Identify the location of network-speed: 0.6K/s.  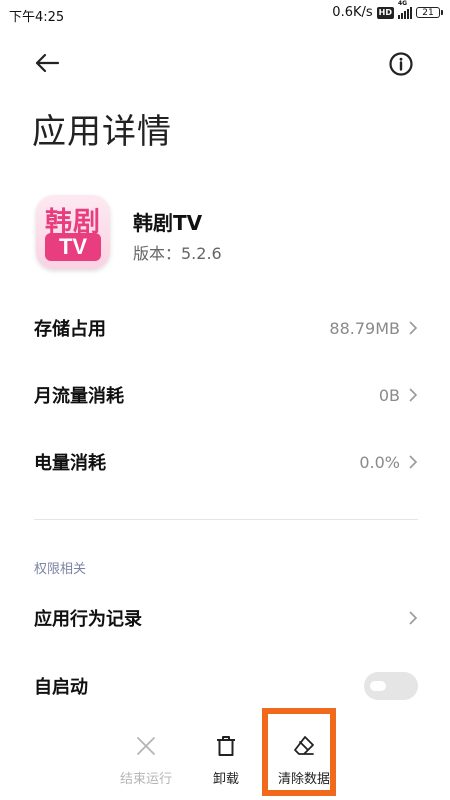
(352, 12).